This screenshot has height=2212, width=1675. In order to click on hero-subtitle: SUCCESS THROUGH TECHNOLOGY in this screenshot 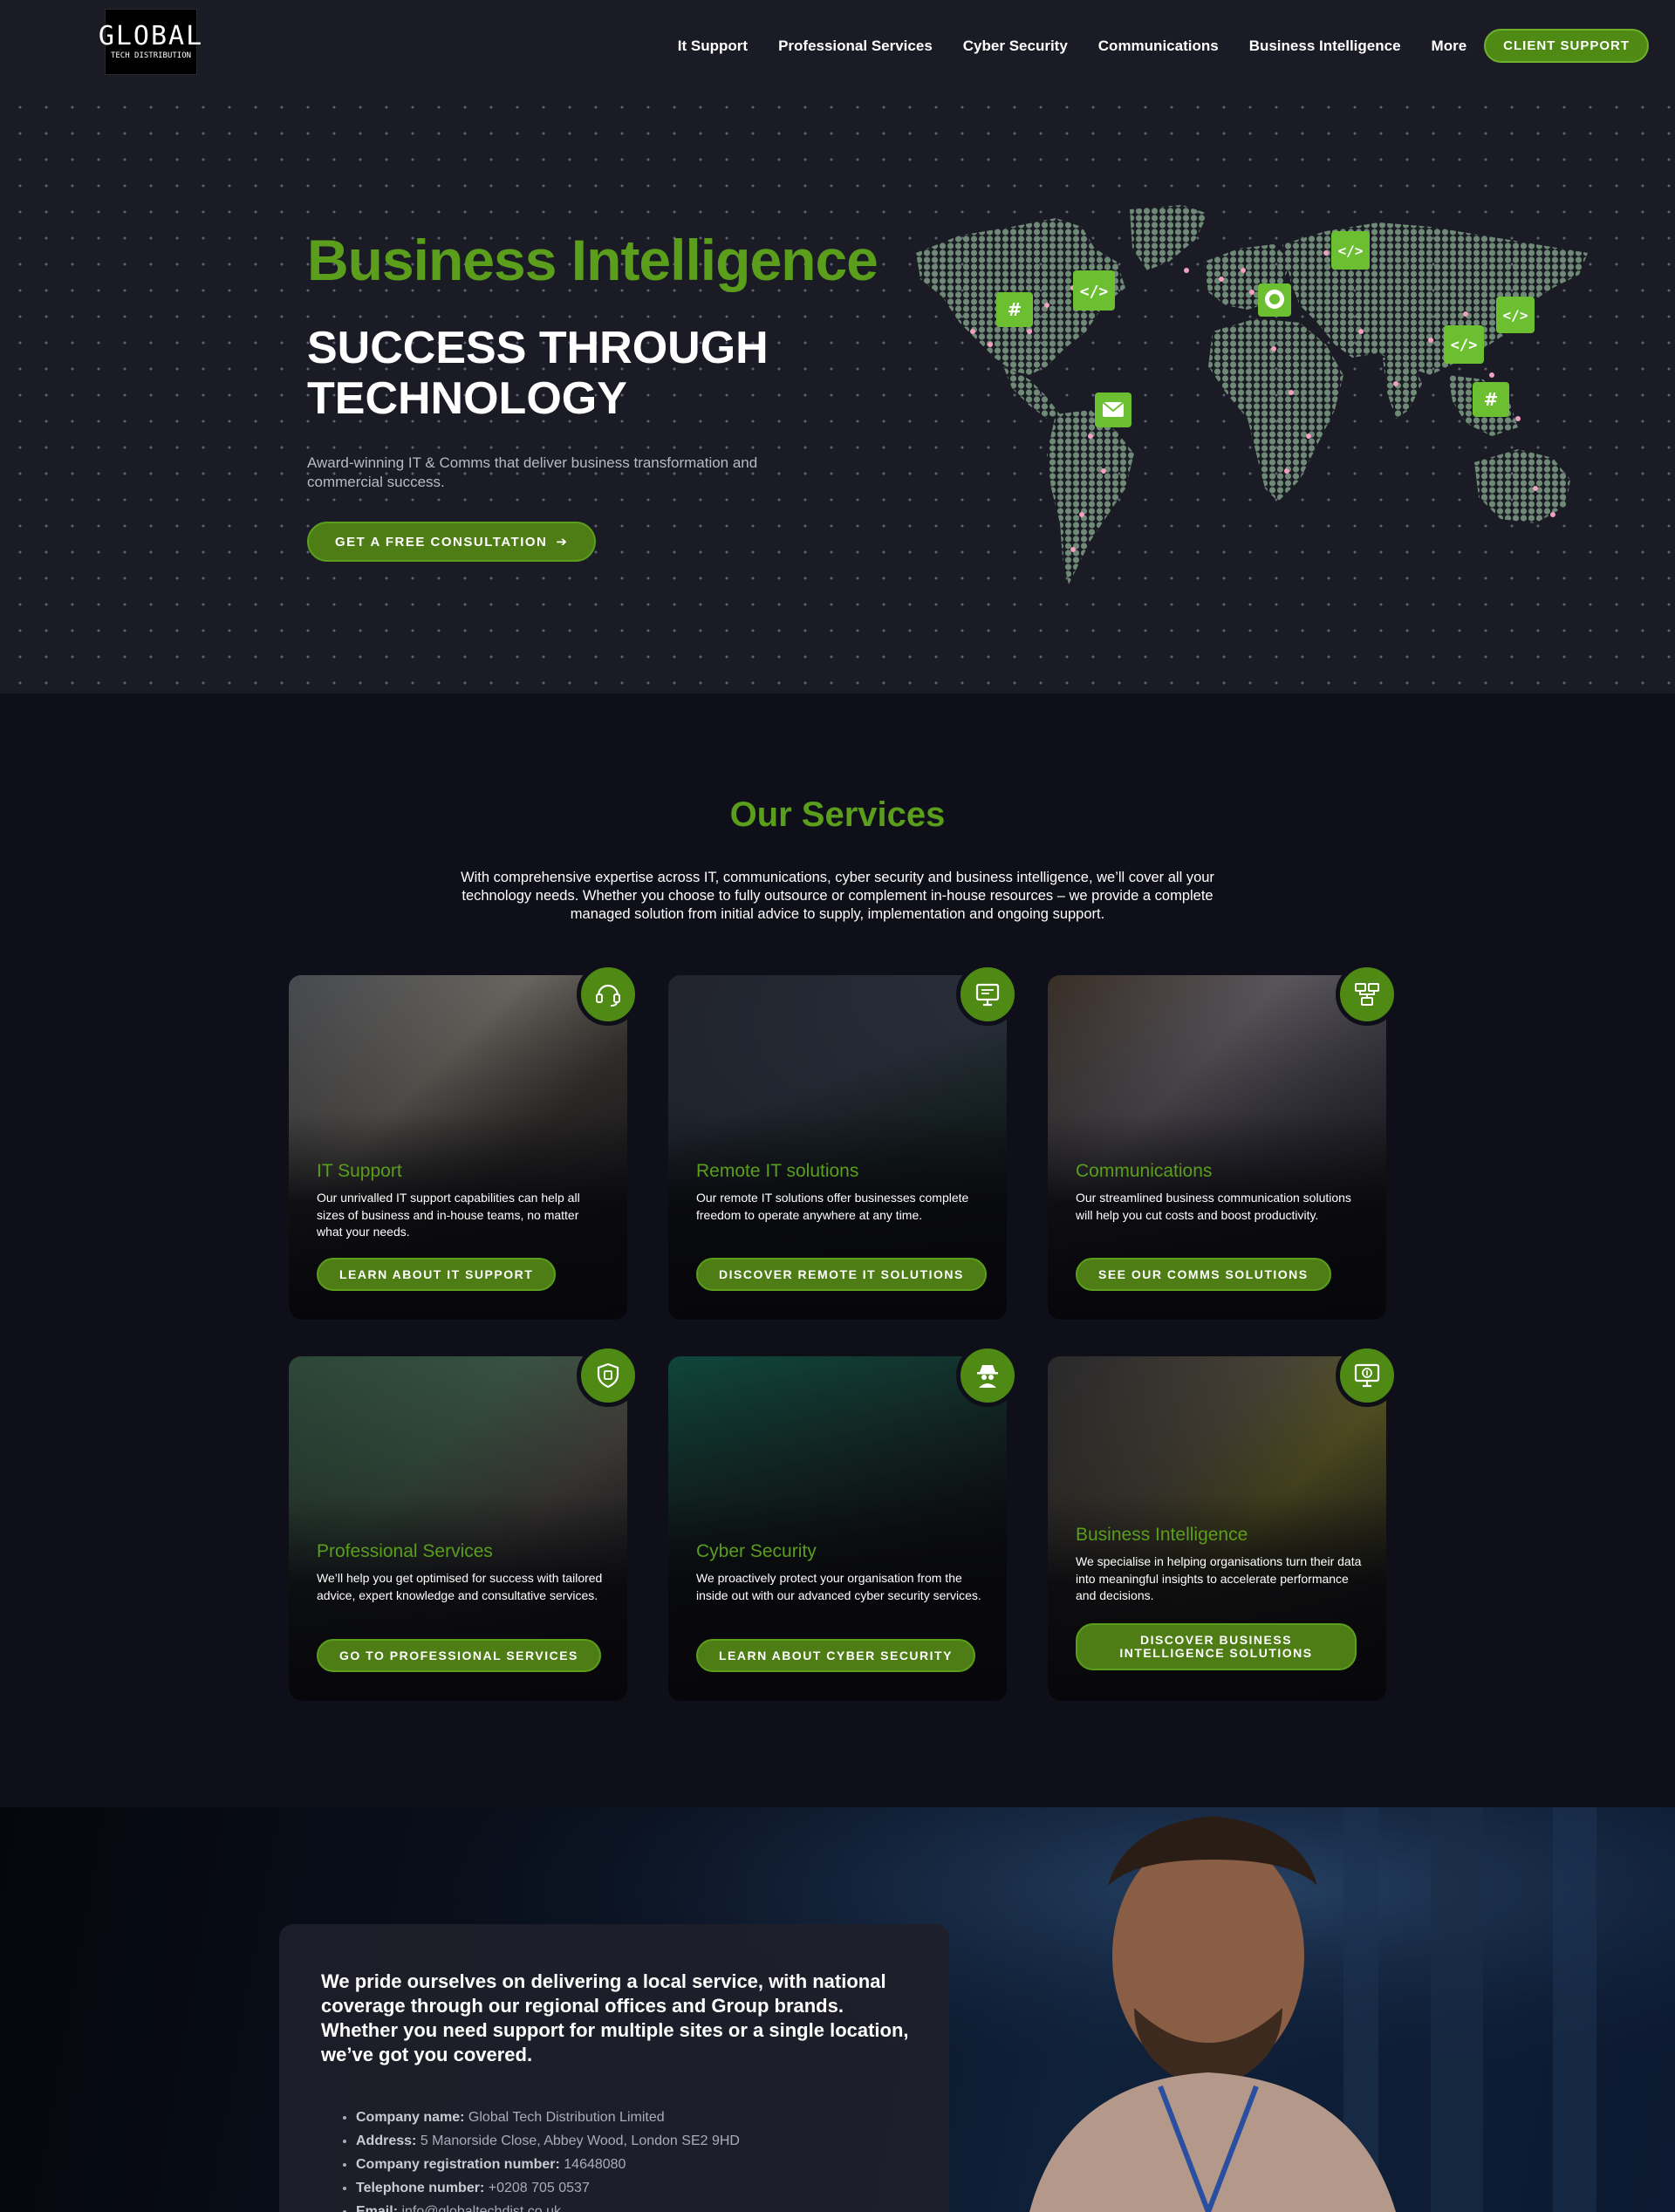, I will do `click(569, 373)`.